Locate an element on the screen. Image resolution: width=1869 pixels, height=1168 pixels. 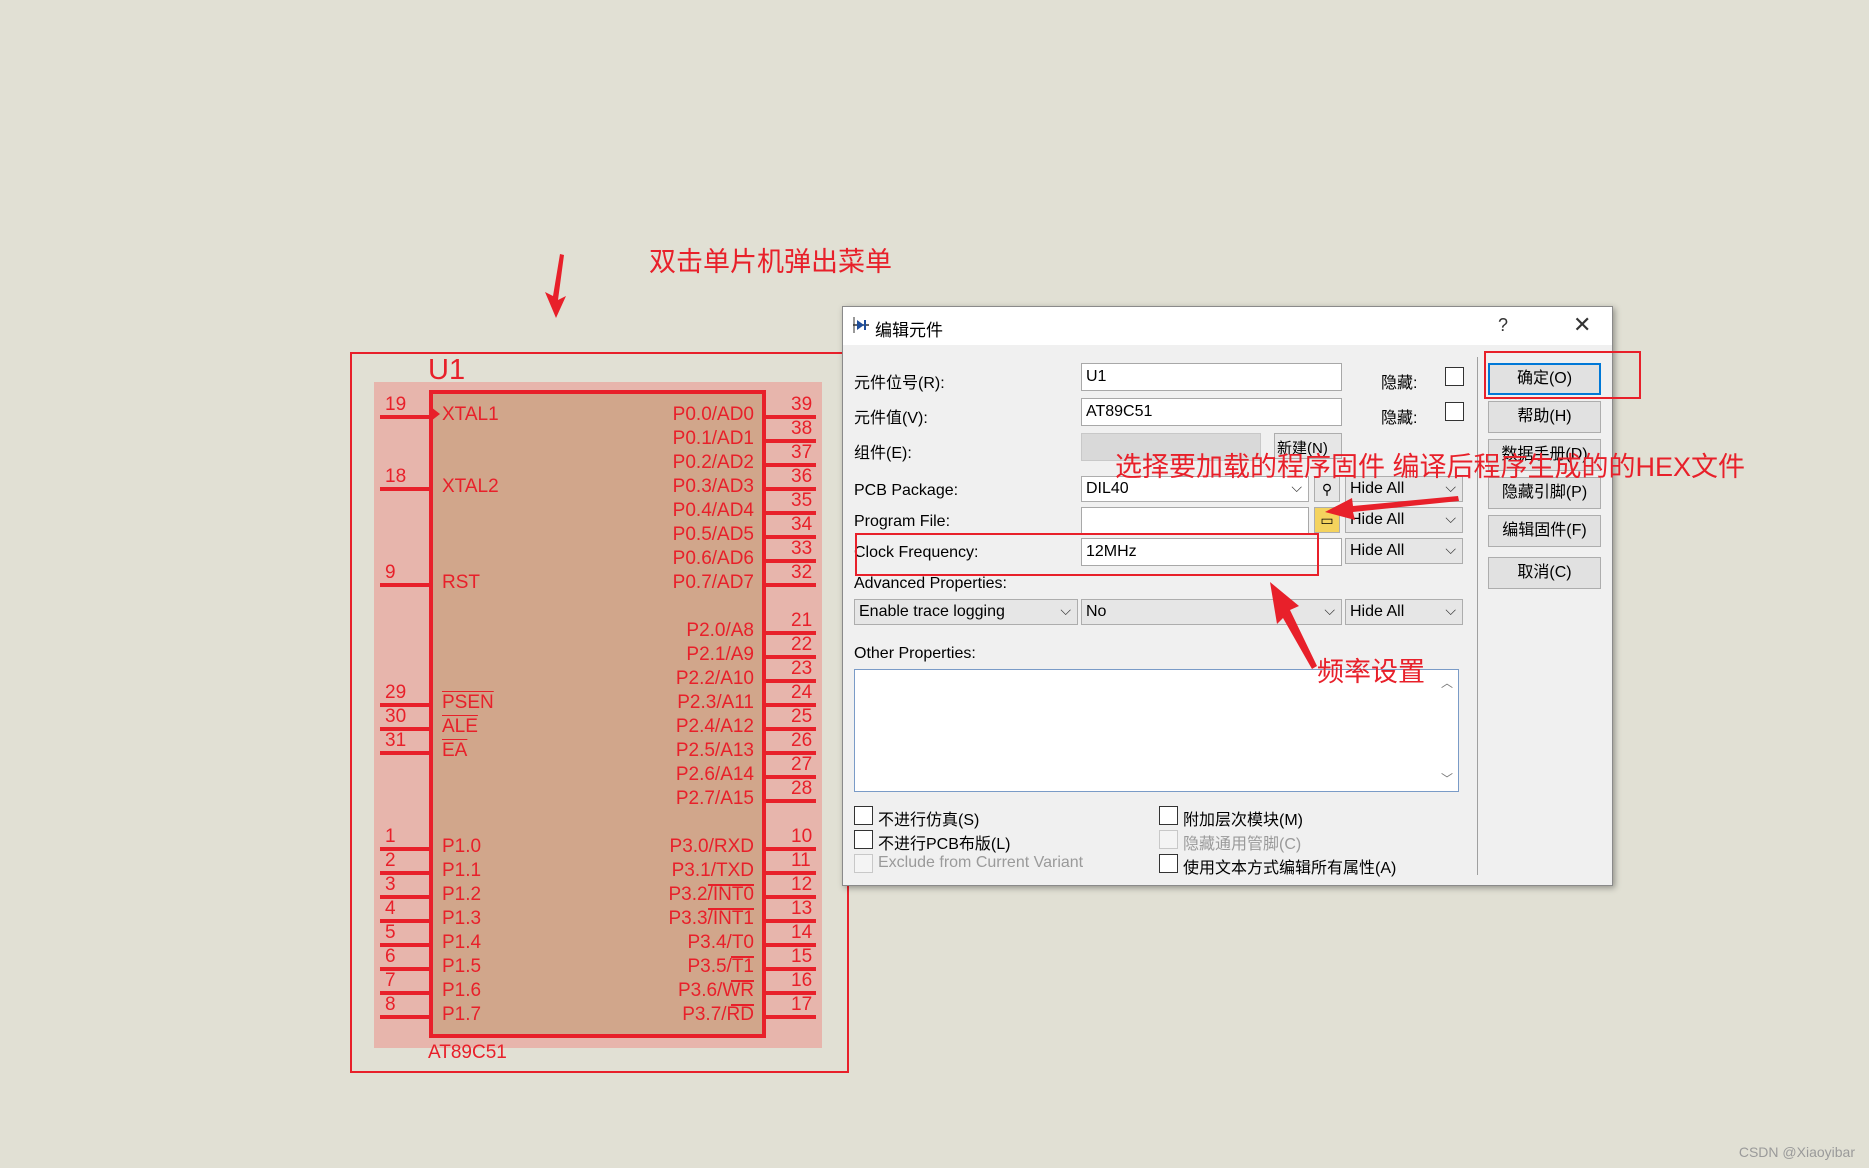
annotation-highlight-ok is located at coordinates (1562, 375).